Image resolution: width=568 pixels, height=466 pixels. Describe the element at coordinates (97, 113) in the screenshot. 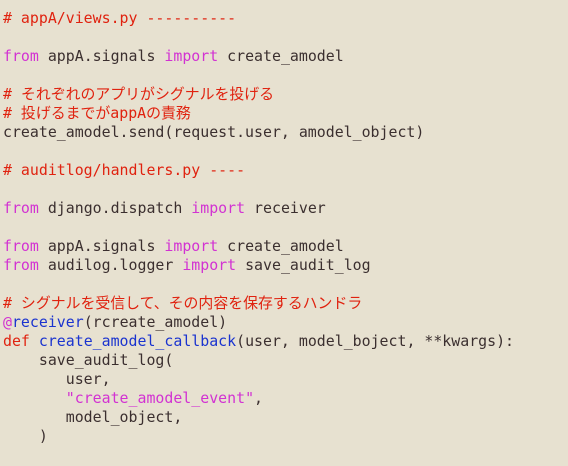

I see `code-token-comment: # 投げるまでがappAの責務` at that location.